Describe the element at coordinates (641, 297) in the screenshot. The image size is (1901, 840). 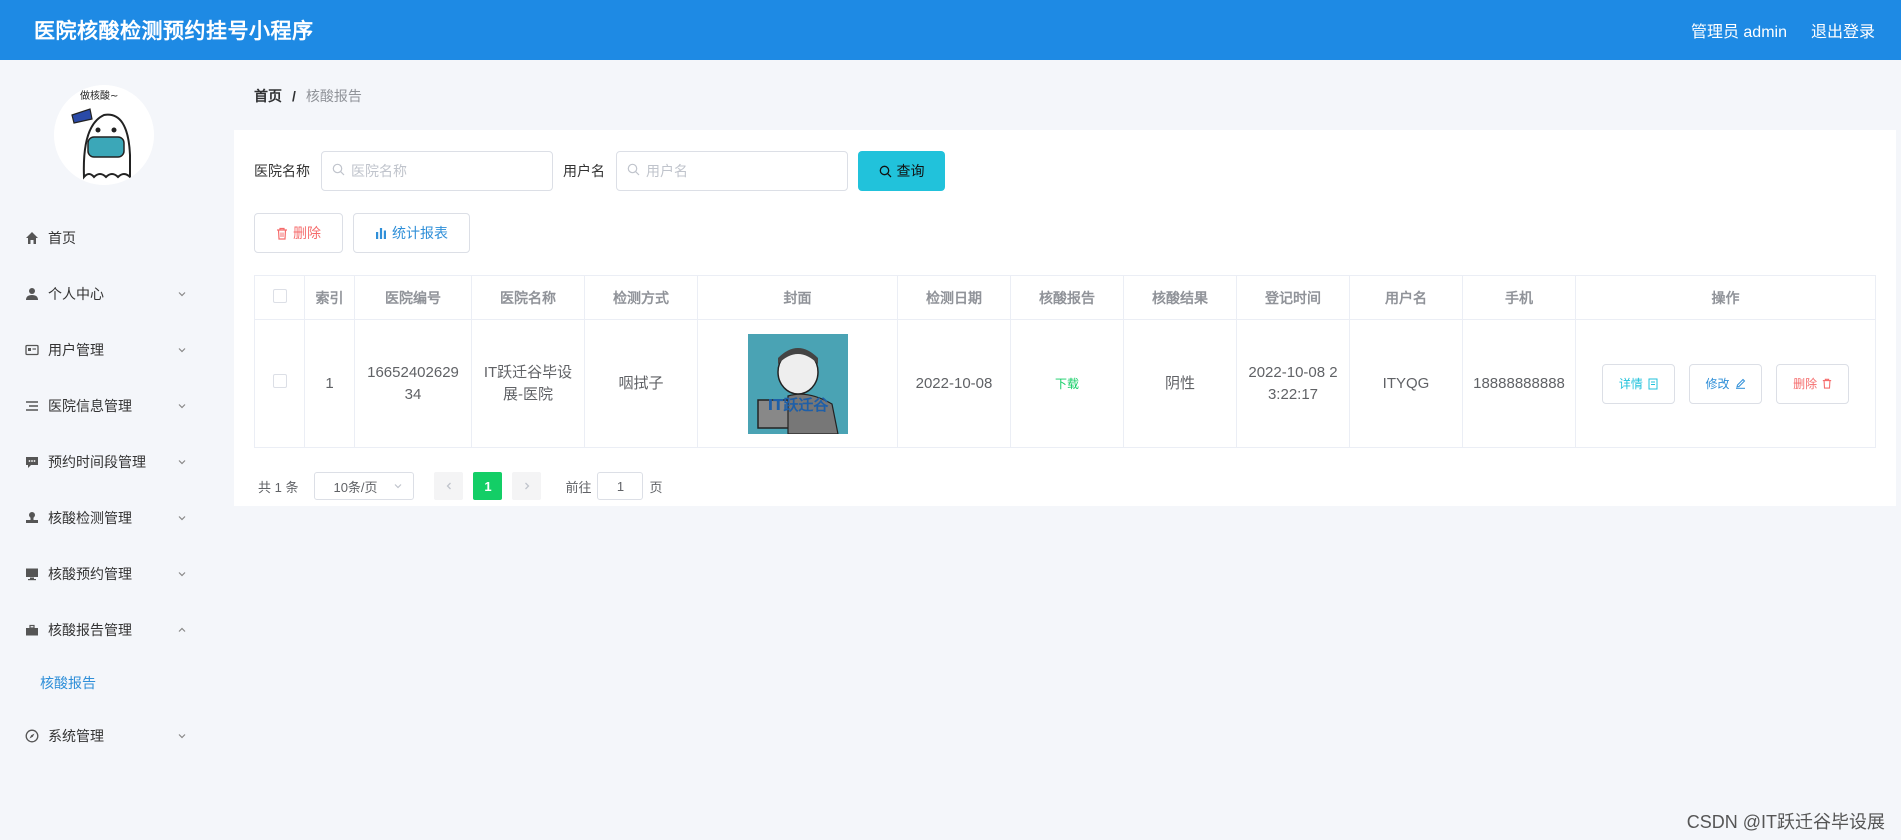
I see `column-header: 检测方式` at that location.